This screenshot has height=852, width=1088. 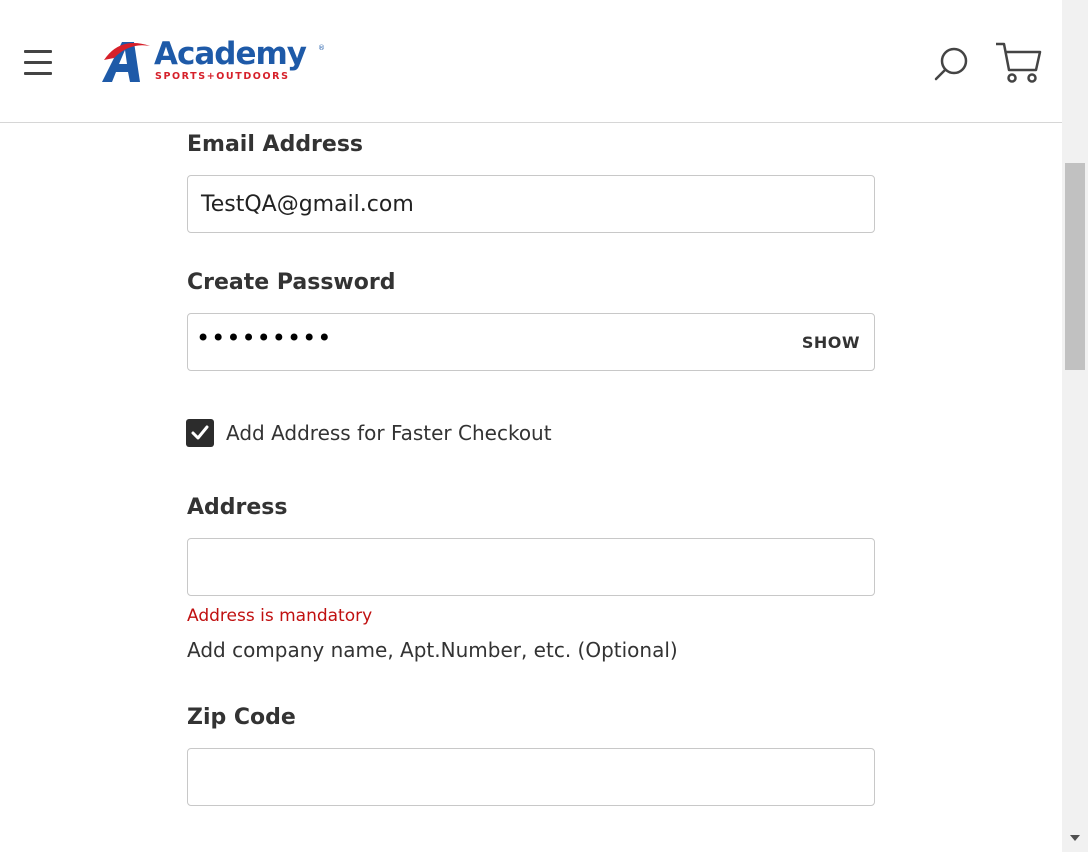 I want to click on add-address-checkbox, so click(x=200, y=433).